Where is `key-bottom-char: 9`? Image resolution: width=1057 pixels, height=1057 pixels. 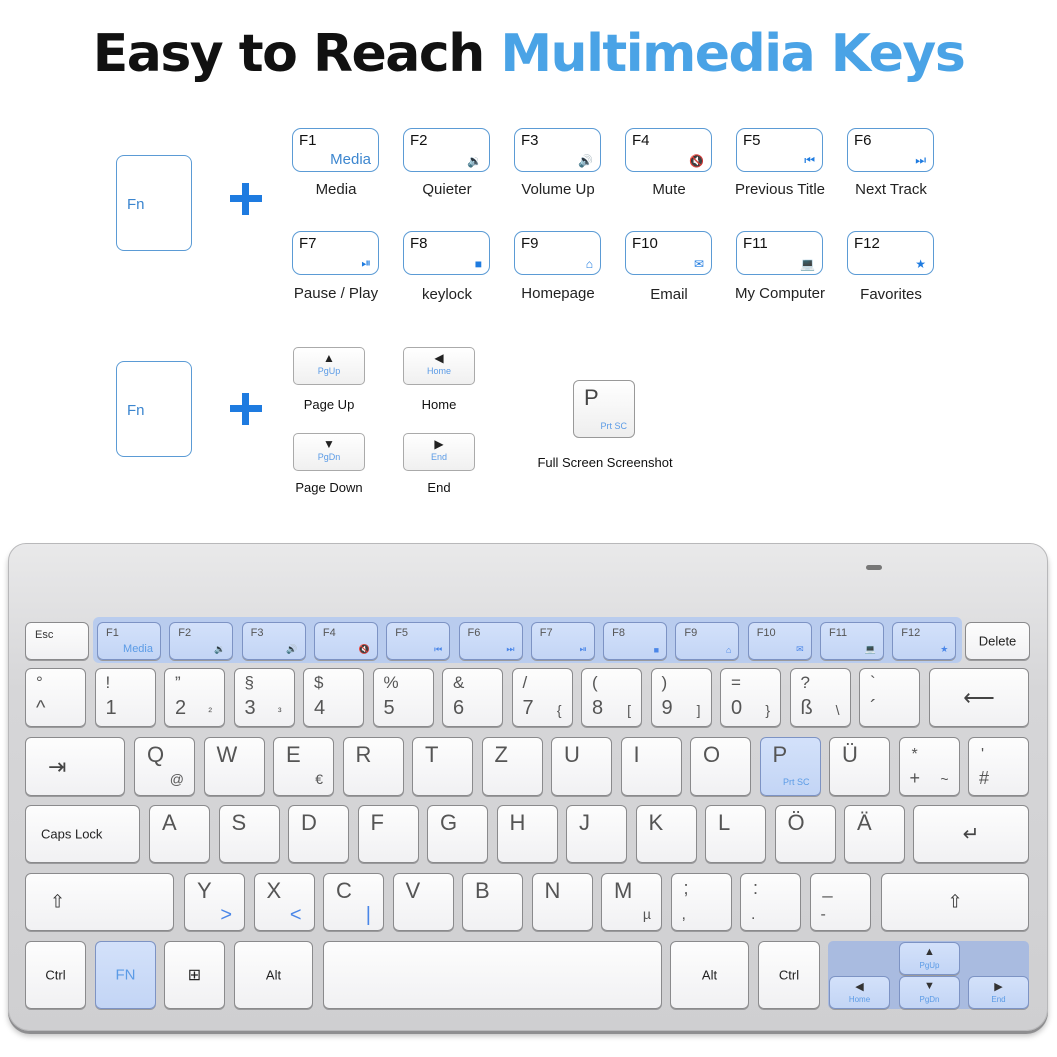
key-bottom-char: 9 is located at coordinates (667, 708).